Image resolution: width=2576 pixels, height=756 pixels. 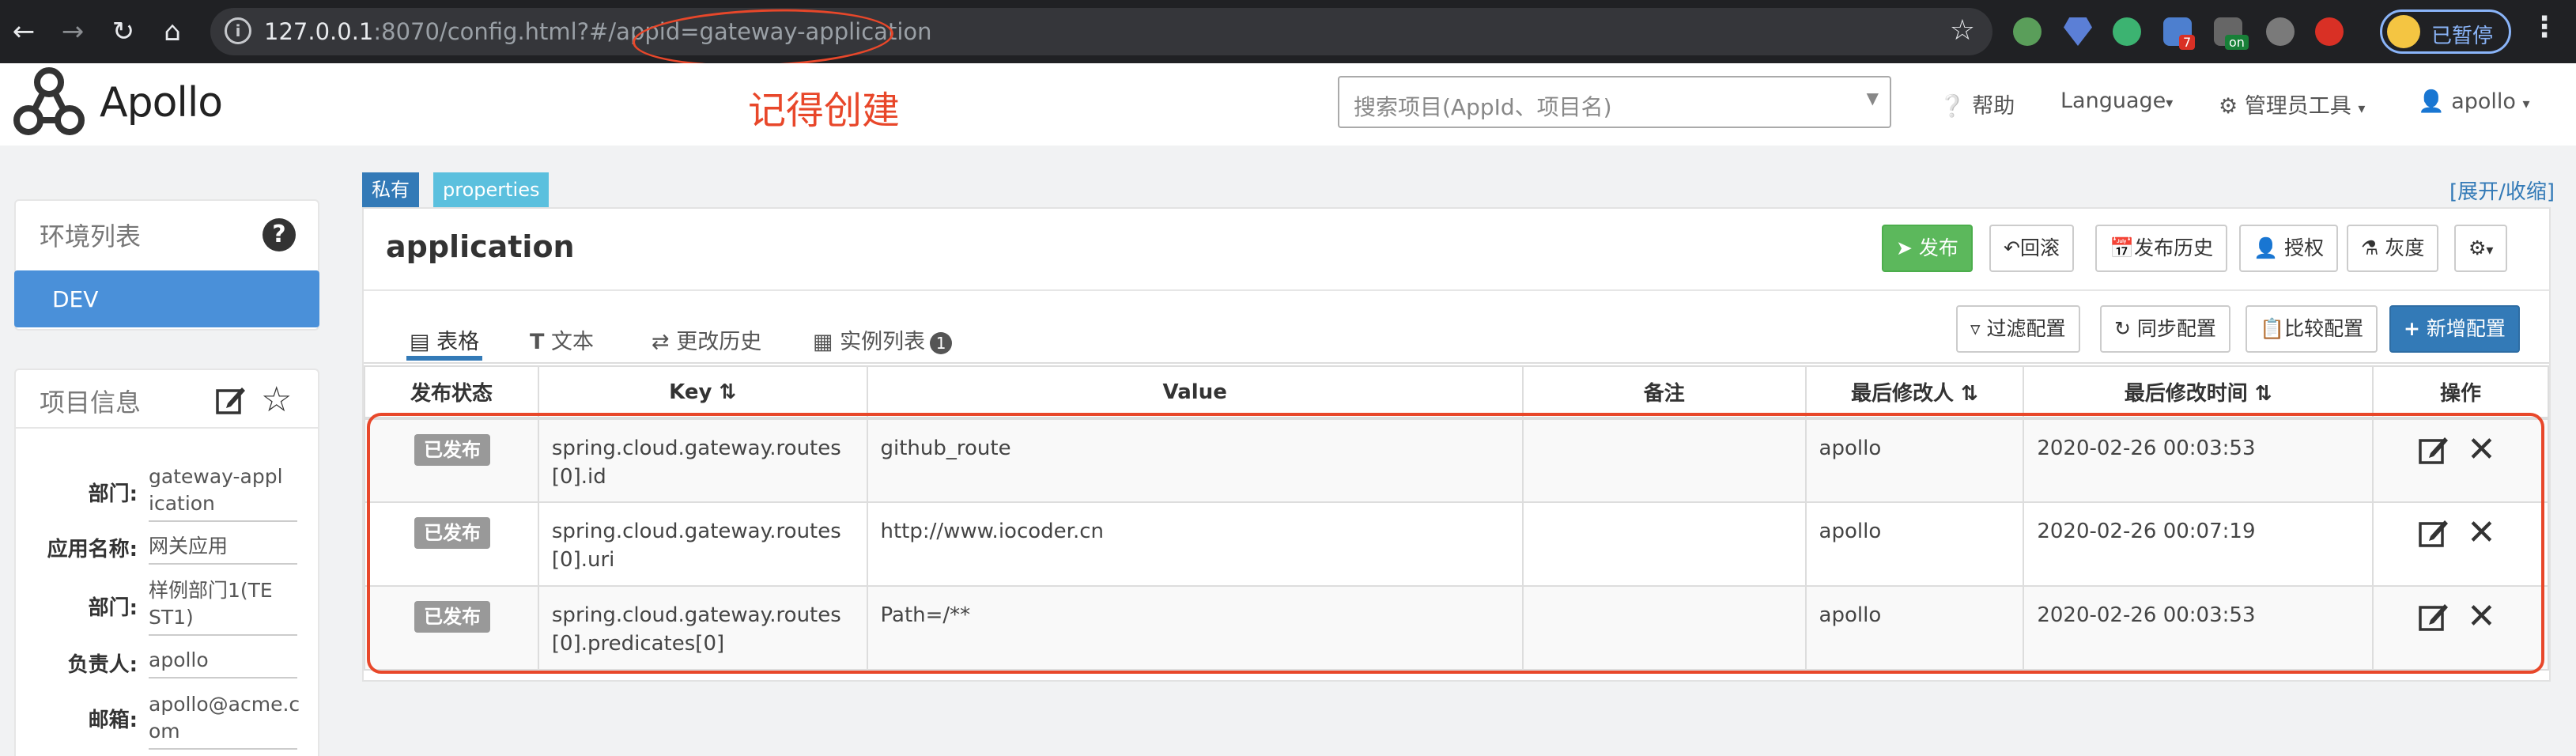 What do you see at coordinates (2161, 249) in the screenshot?
I see `release-history-button: 📅发布历史` at bounding box center [2161, 249].